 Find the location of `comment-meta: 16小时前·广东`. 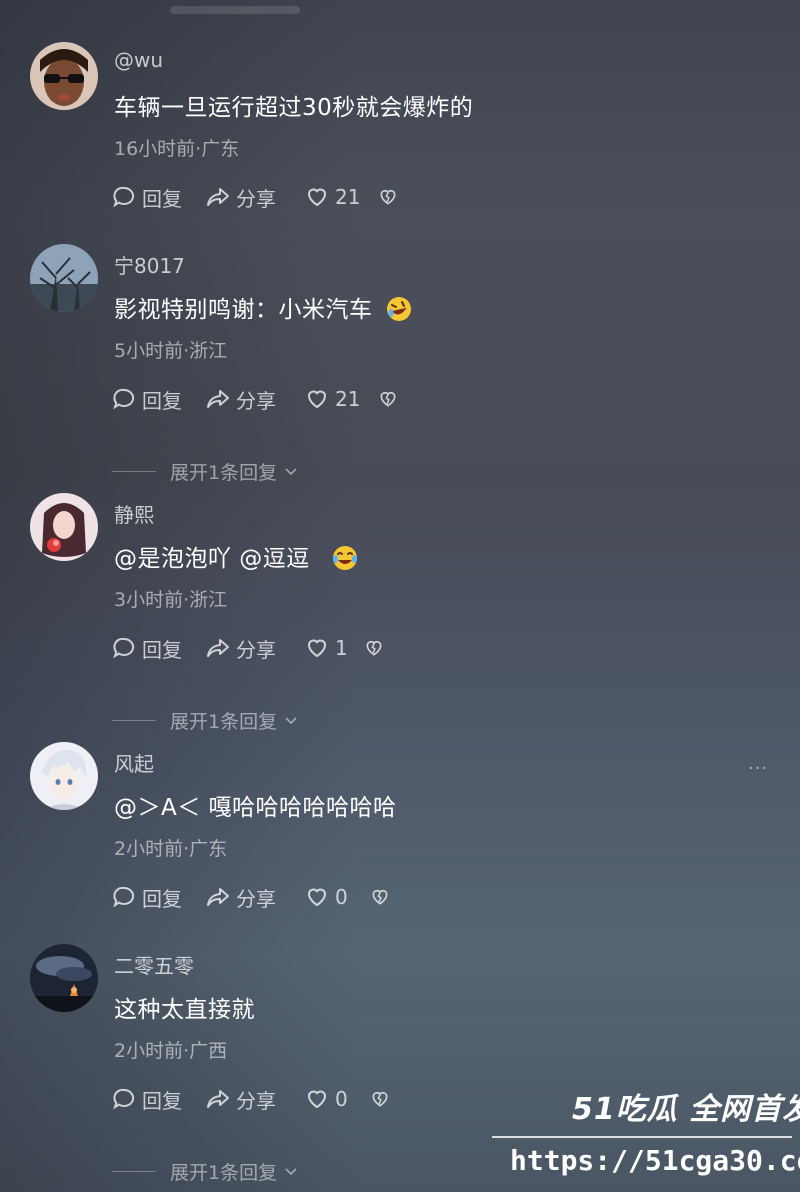

comment-meta: 16小时前·广东 is located at coordinates (177, 149).